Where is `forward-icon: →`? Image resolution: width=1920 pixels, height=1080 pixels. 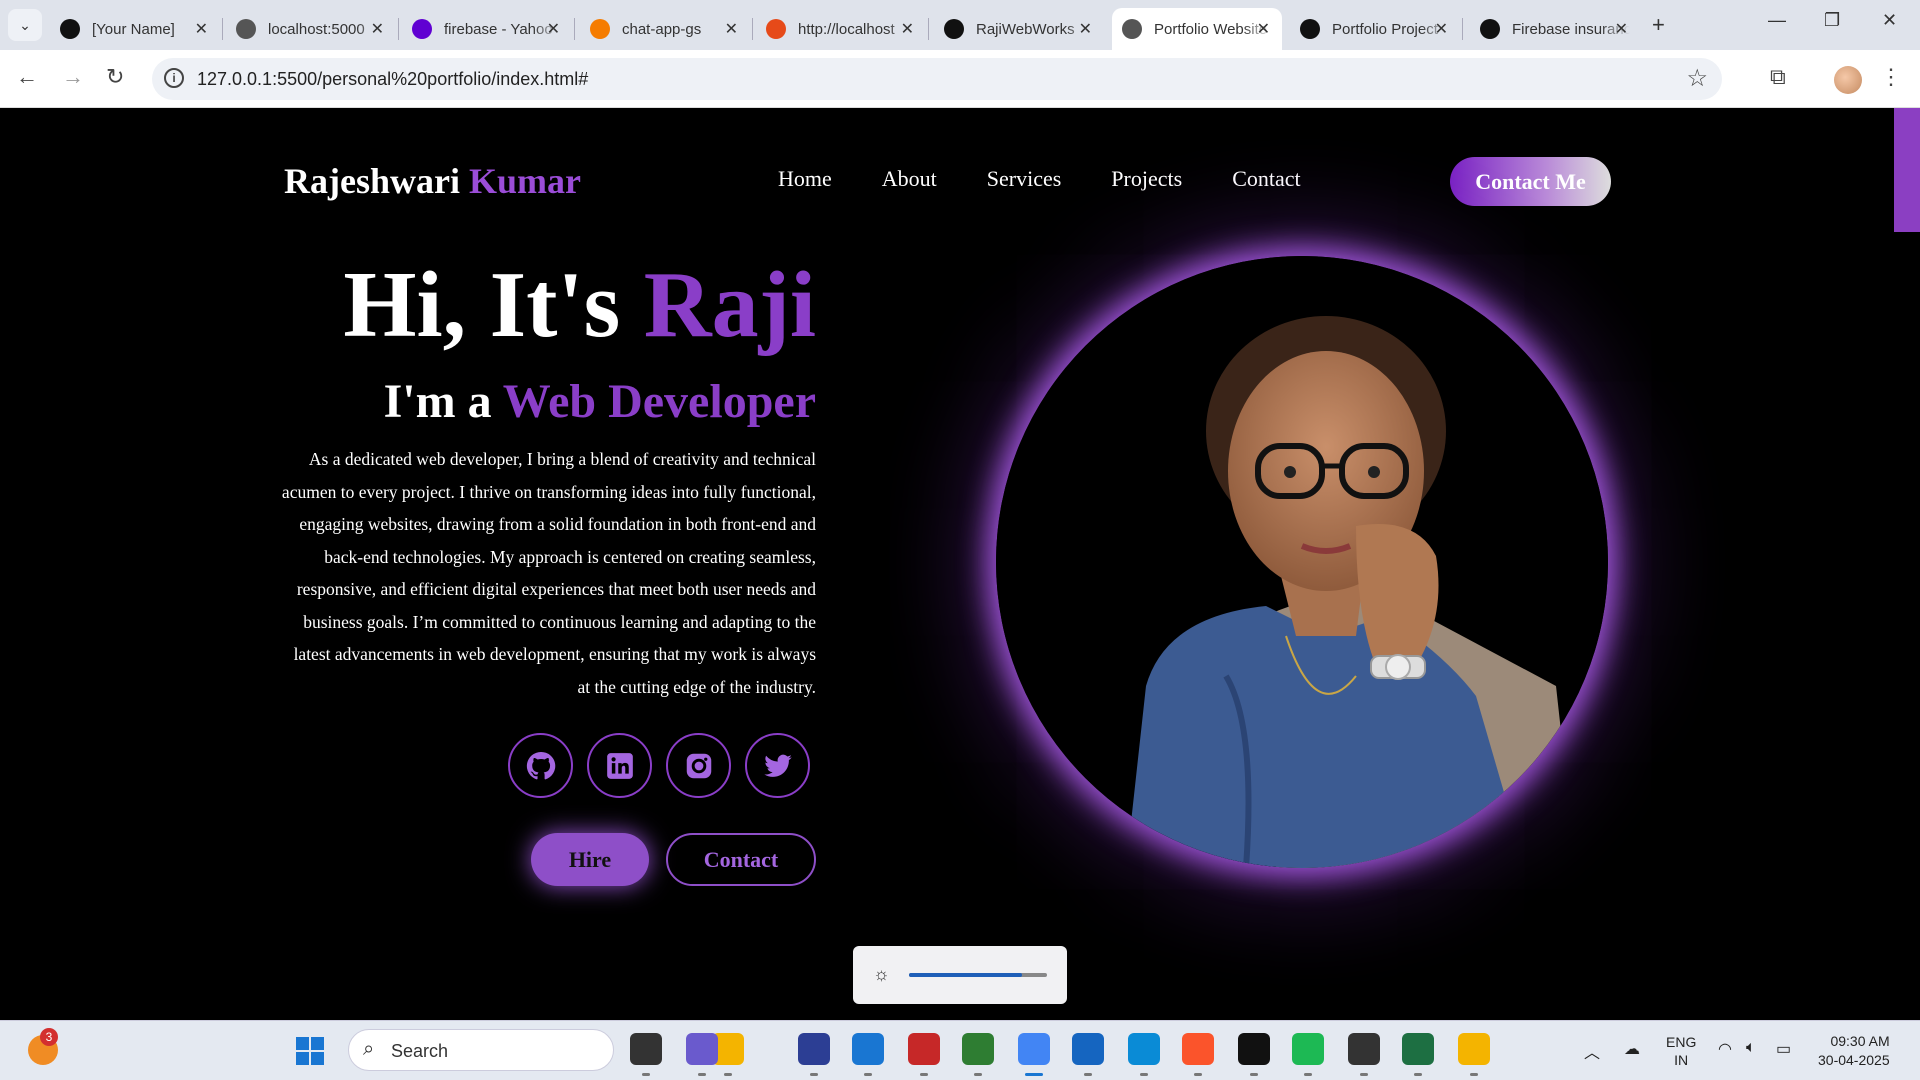 forward-icon: → is located at coordinates (73, 77).